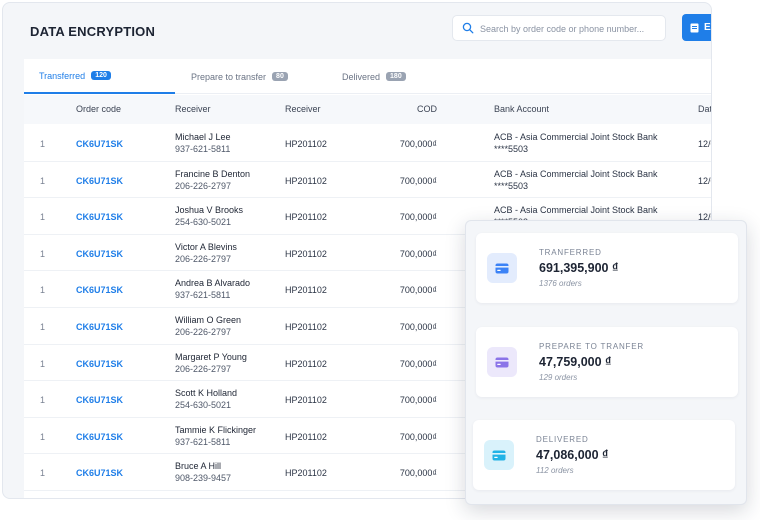 This screenshot has height=520, width=760. I want to click on receiver-name: Francine B Denton, so click(213, 173).